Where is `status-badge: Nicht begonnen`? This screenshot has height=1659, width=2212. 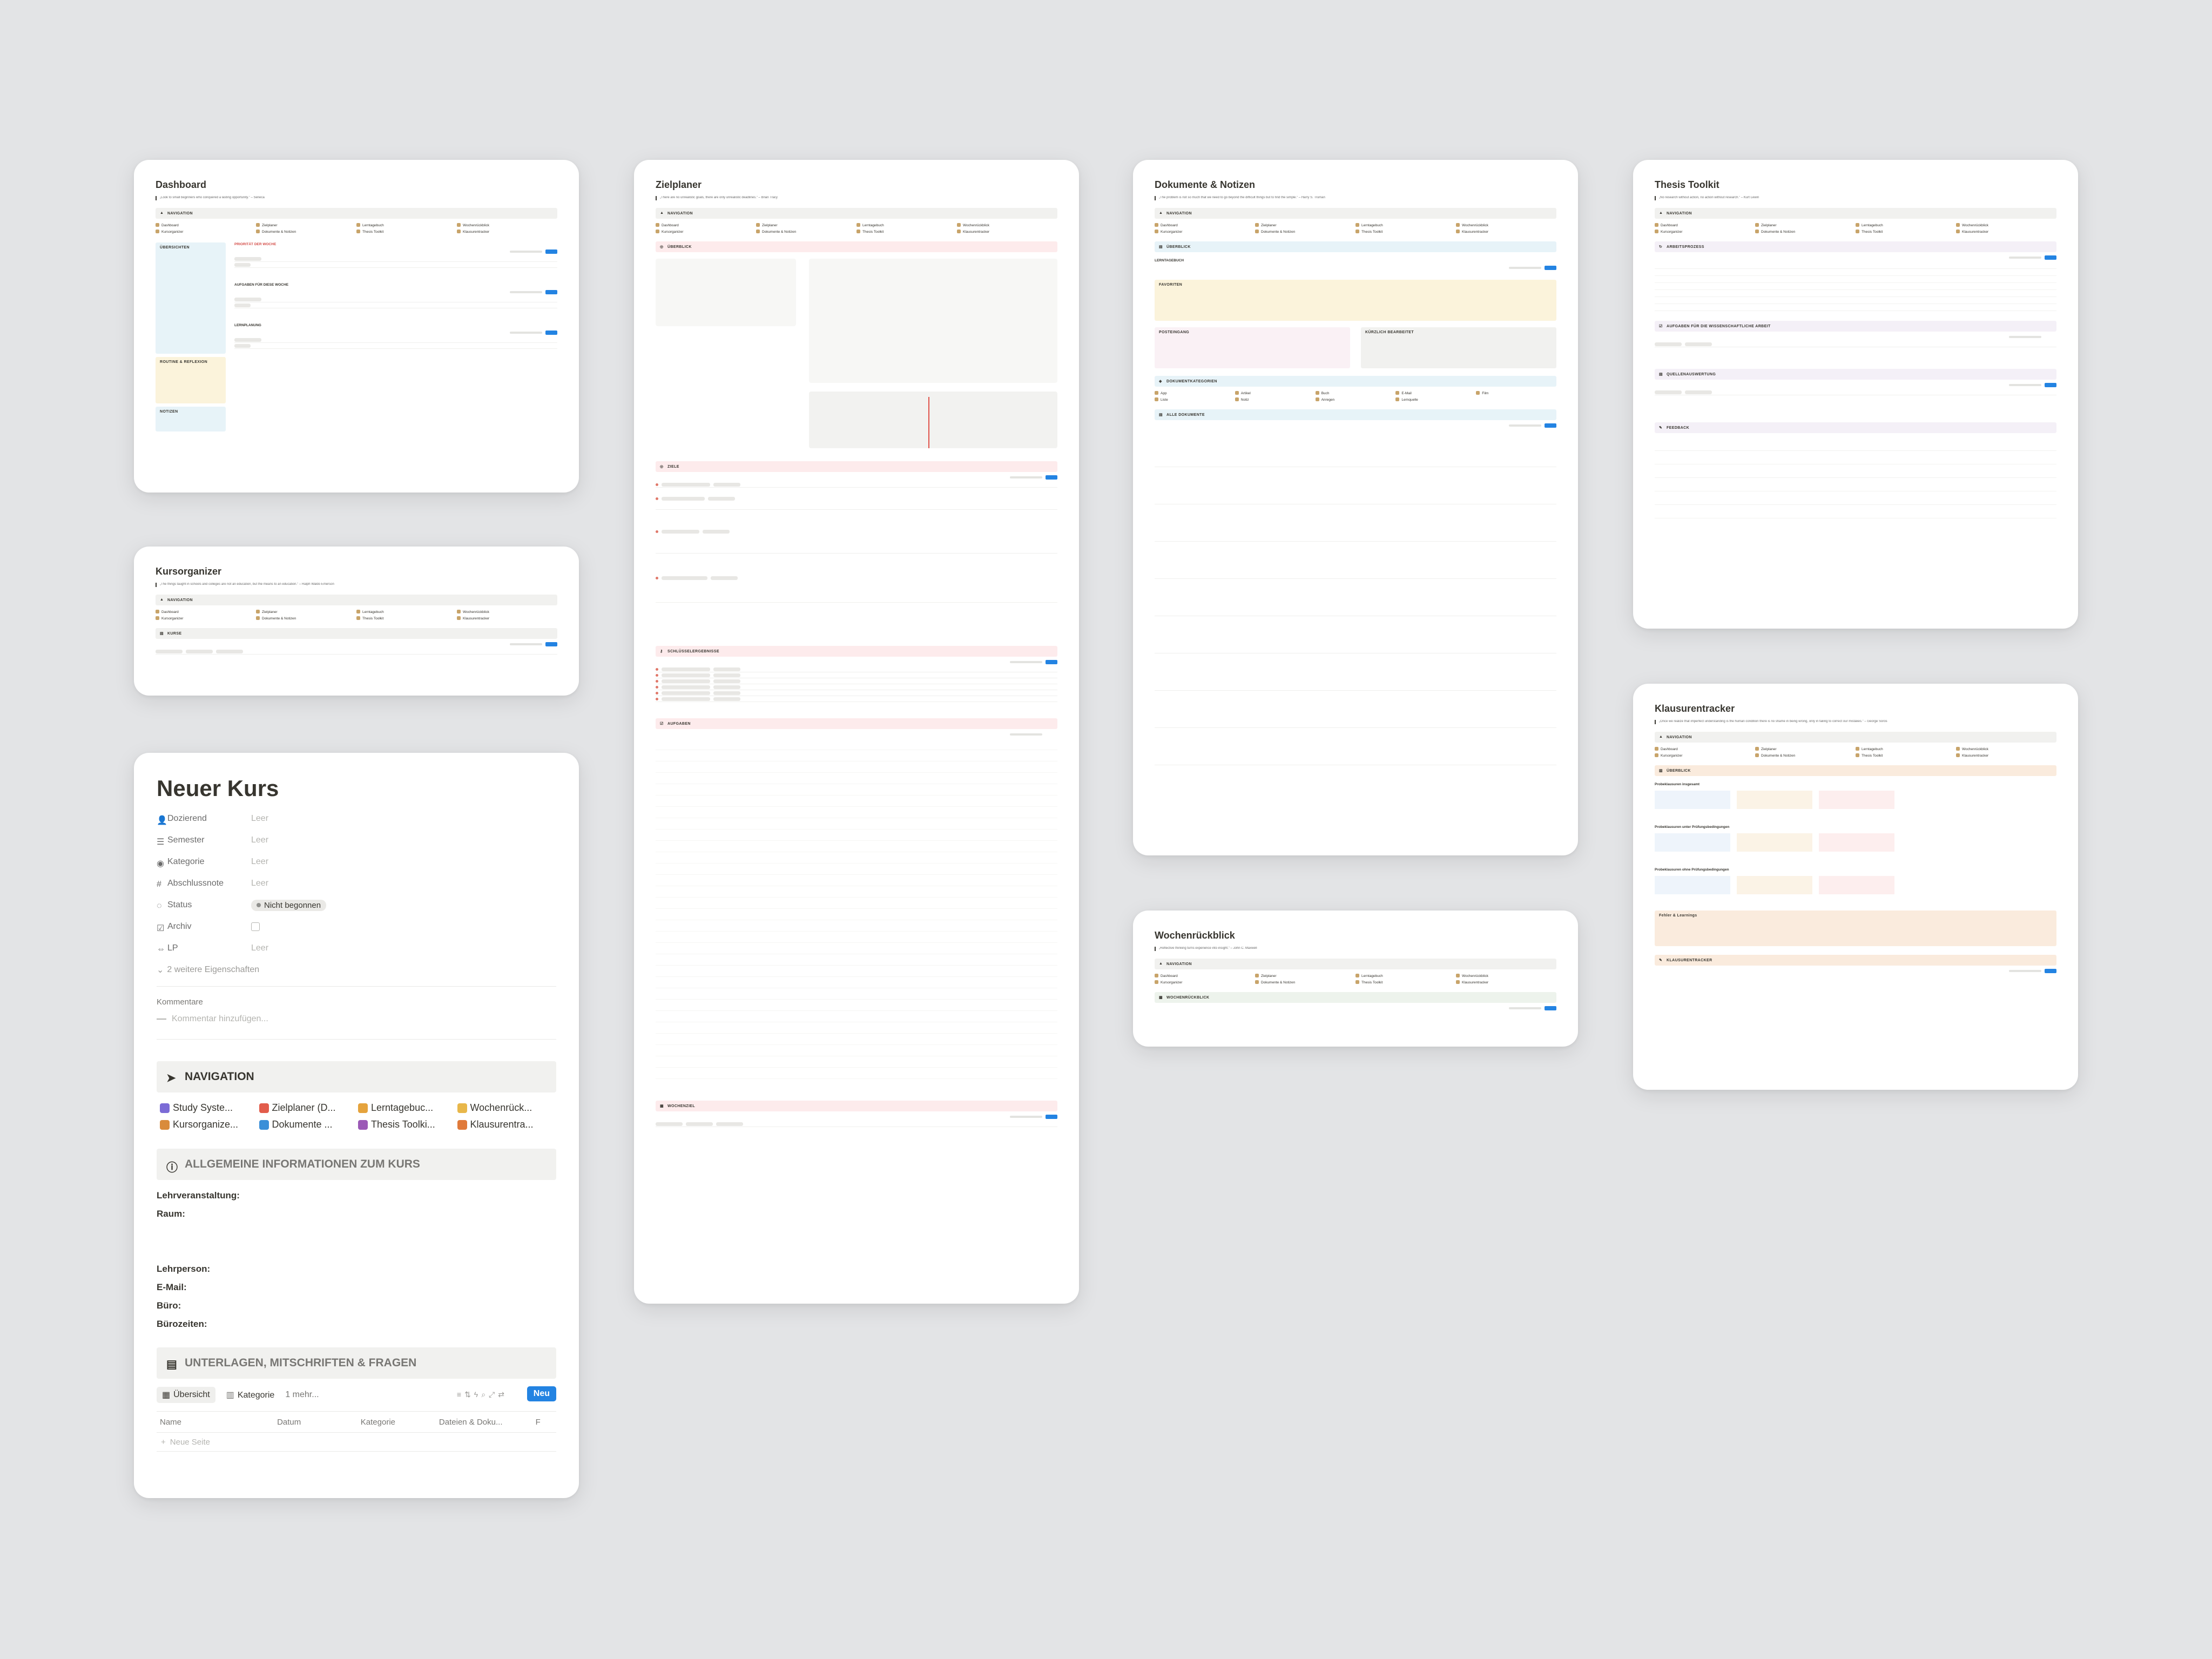
status-badge: Nicht begonnen is located at coordinates (289, 905).